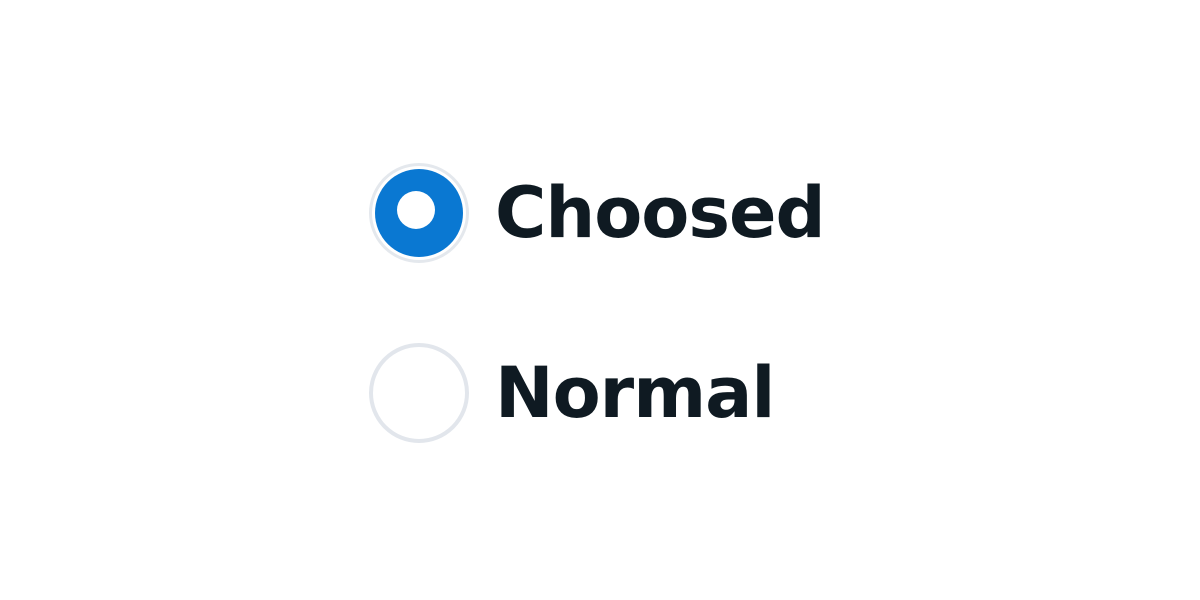 This screenshot has width=1200, height=600. I want to click on radio-option-choosed: Choosed, so click(597, 213).